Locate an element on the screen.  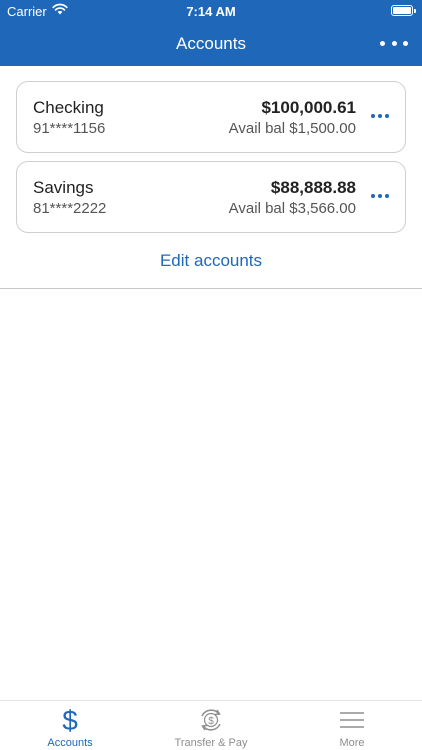
account-name: Savings is located at coordinates (63, 187).